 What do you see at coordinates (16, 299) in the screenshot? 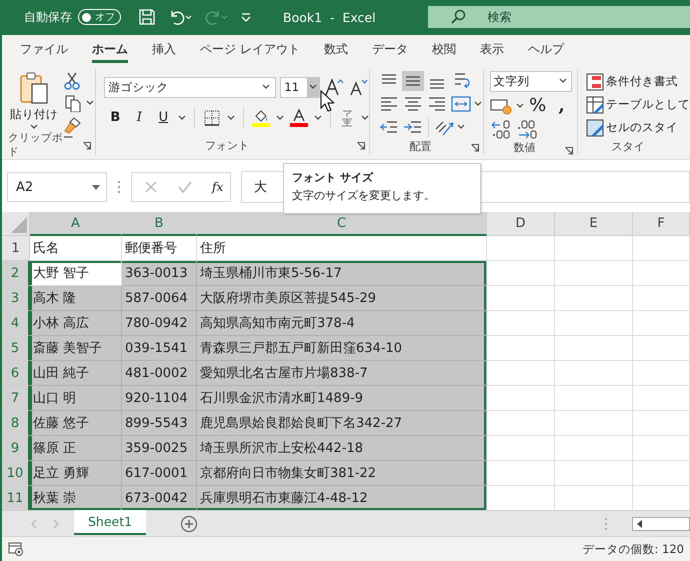
I see `row-header: 3` at bounding box center [16, 299].